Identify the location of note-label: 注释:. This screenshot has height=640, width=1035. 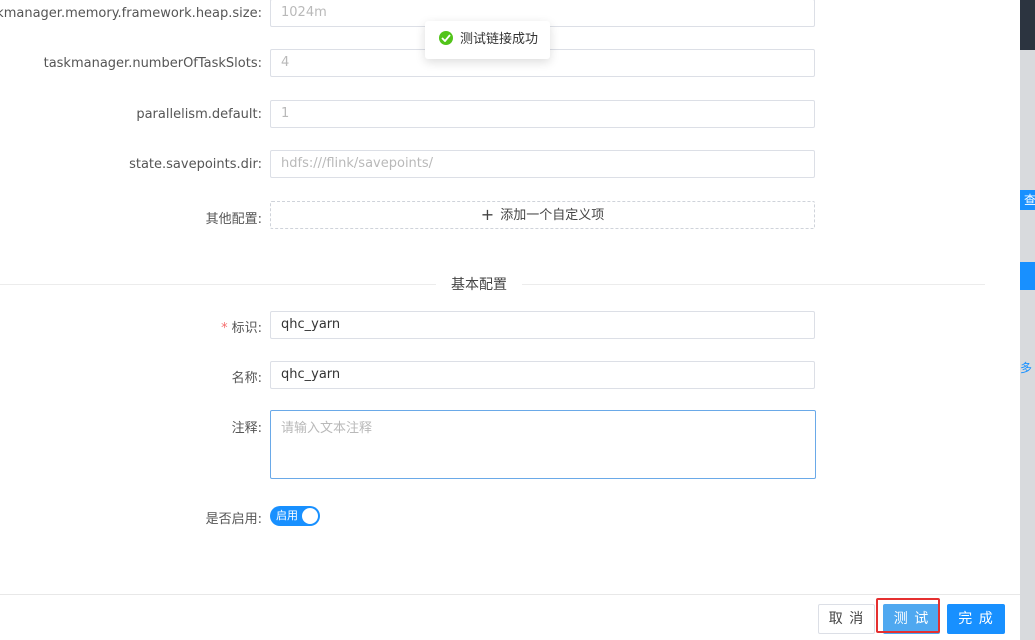
(246, 428).